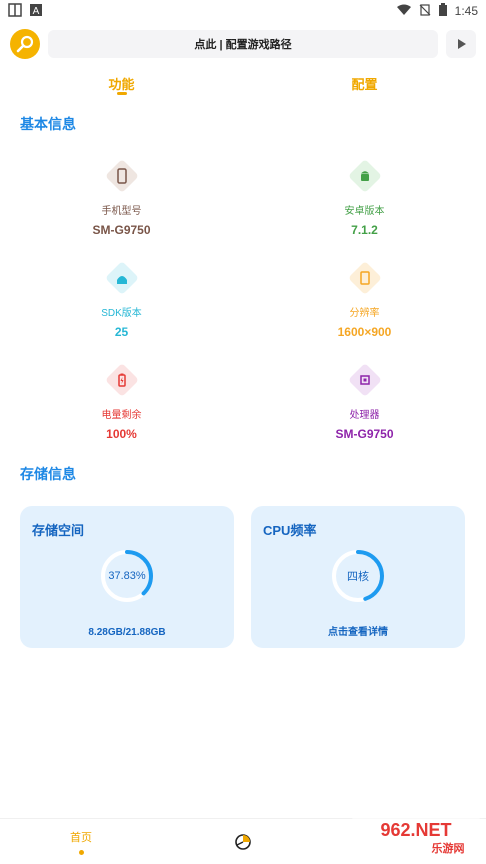 This screenshot has height=864, width=486. What do you see at coordinates (121, 176) in the screenshot?
I see `phone-icon` at bounding box center [121, 176].